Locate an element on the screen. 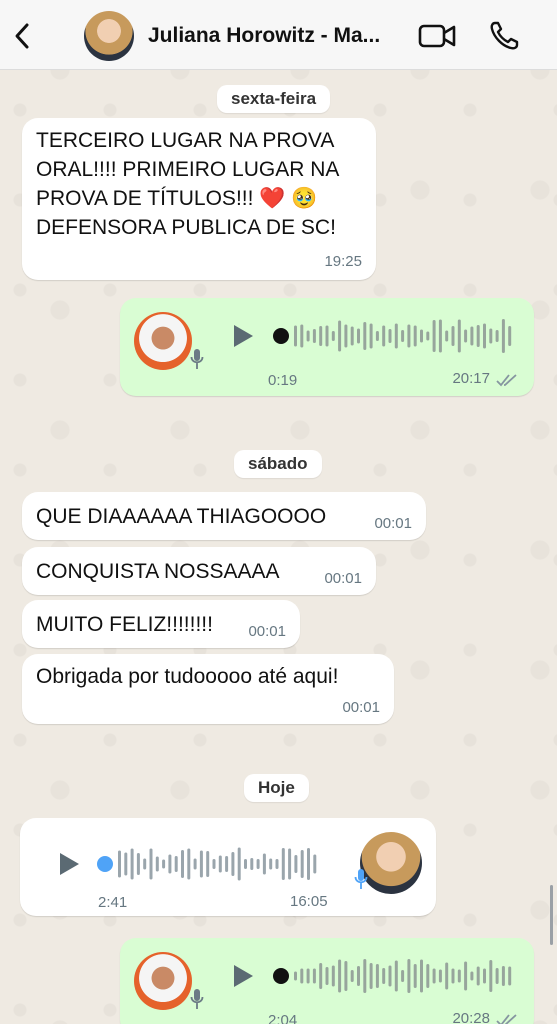  contact-avatar is located at coordinates (109, 36).